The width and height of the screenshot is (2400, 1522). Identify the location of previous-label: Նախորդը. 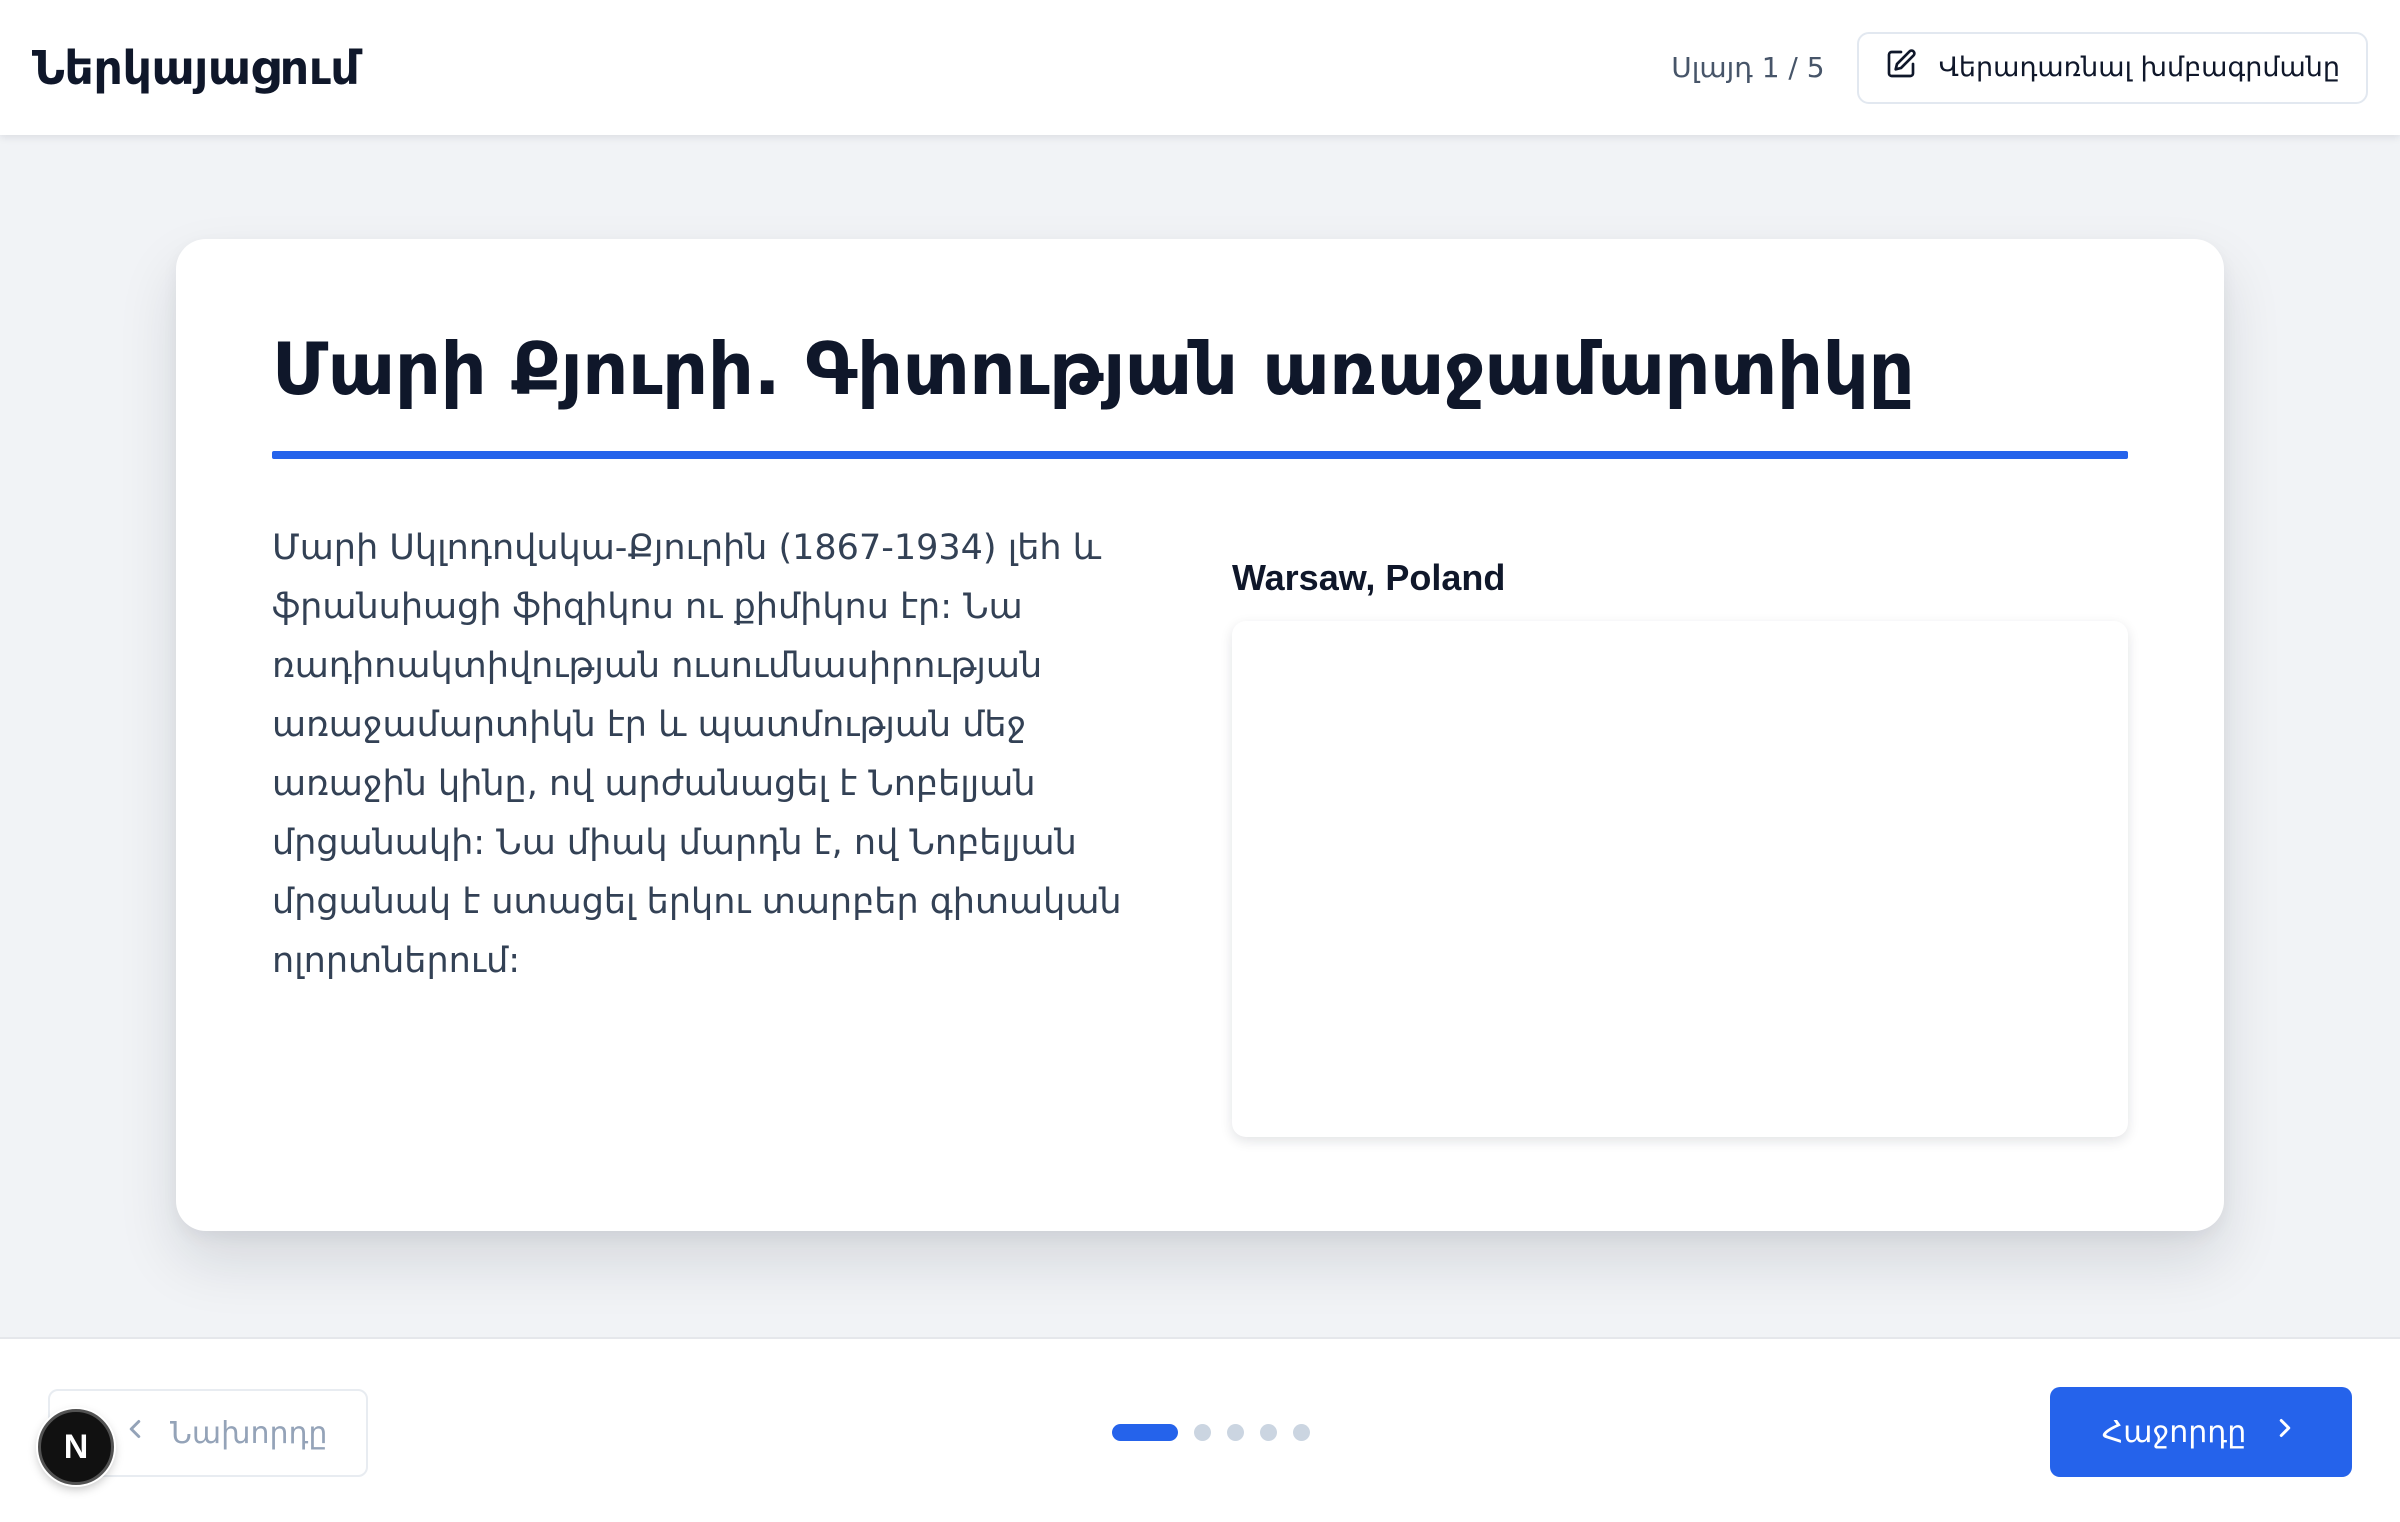
(249, 1433).